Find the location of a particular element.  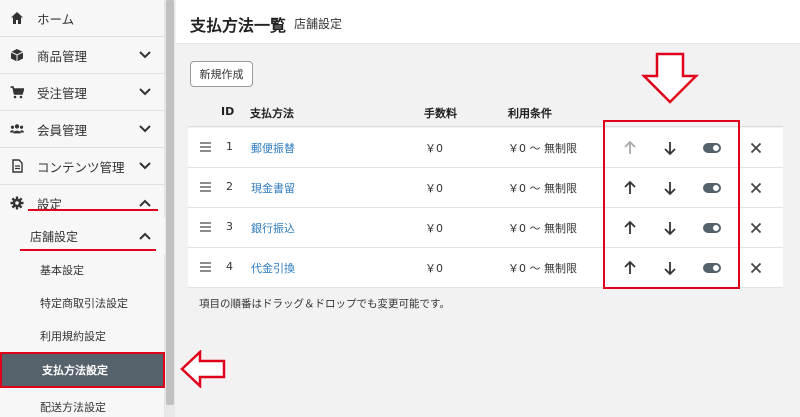

sidebar-item-orders: 受注管理 is located at coordinates (82, 92).